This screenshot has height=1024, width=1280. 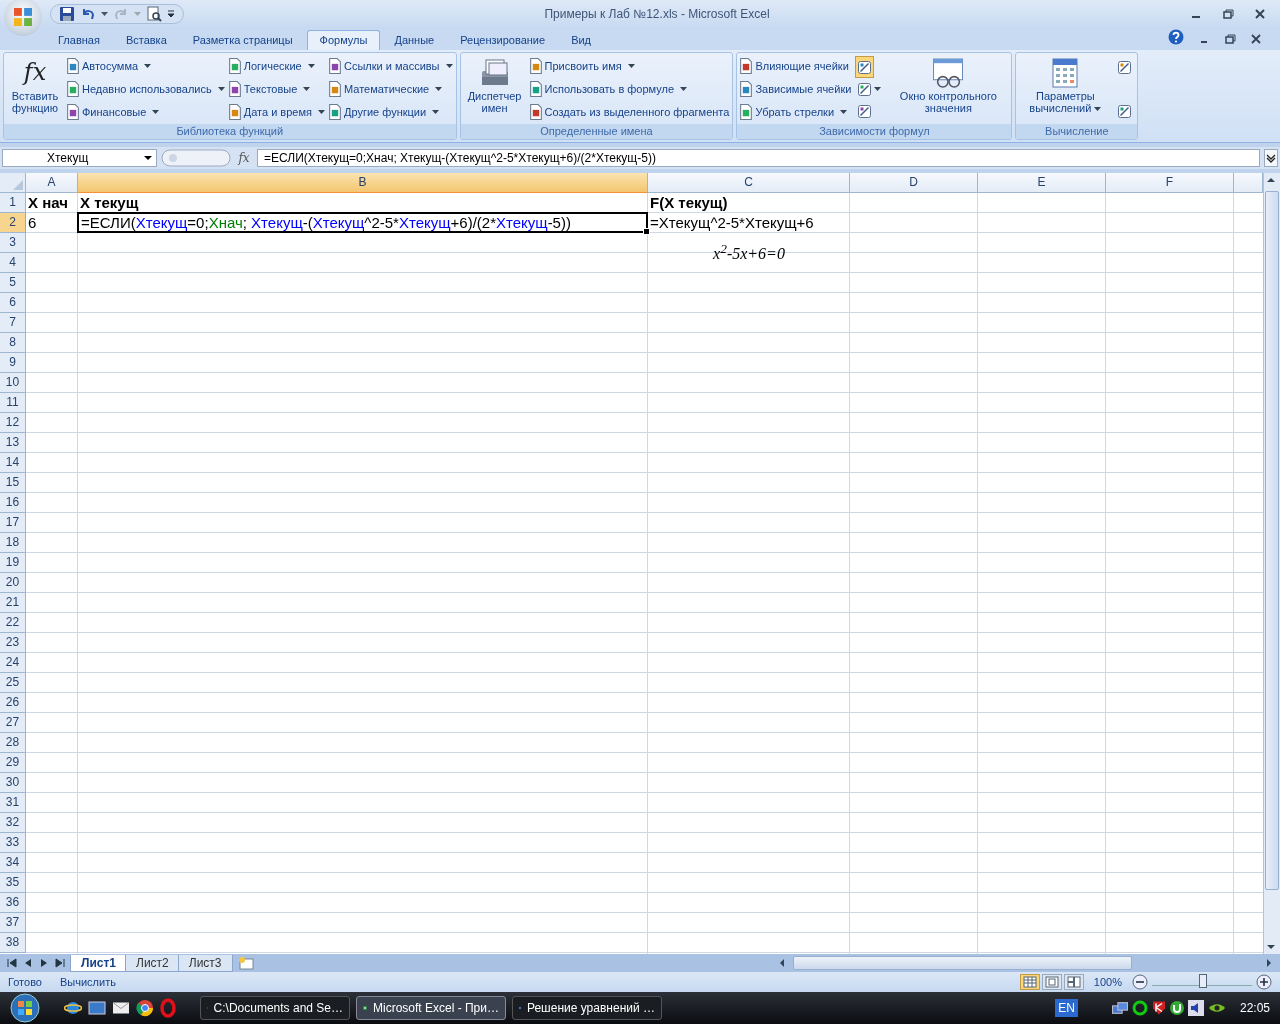 I want to click on icon-button, so click(x=865, y=67).